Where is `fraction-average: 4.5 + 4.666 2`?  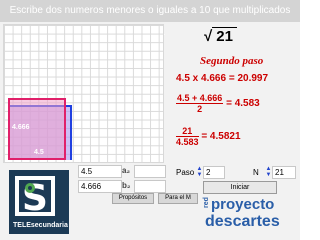
fraction-average: 4.5 + 4.666 2 is located at coordinates (200, 103).